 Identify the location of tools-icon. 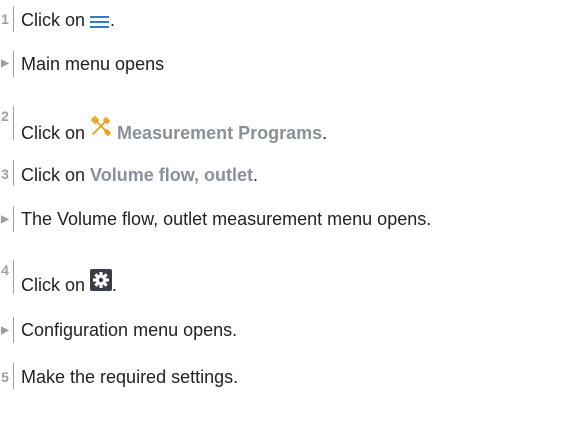
(101, 128).